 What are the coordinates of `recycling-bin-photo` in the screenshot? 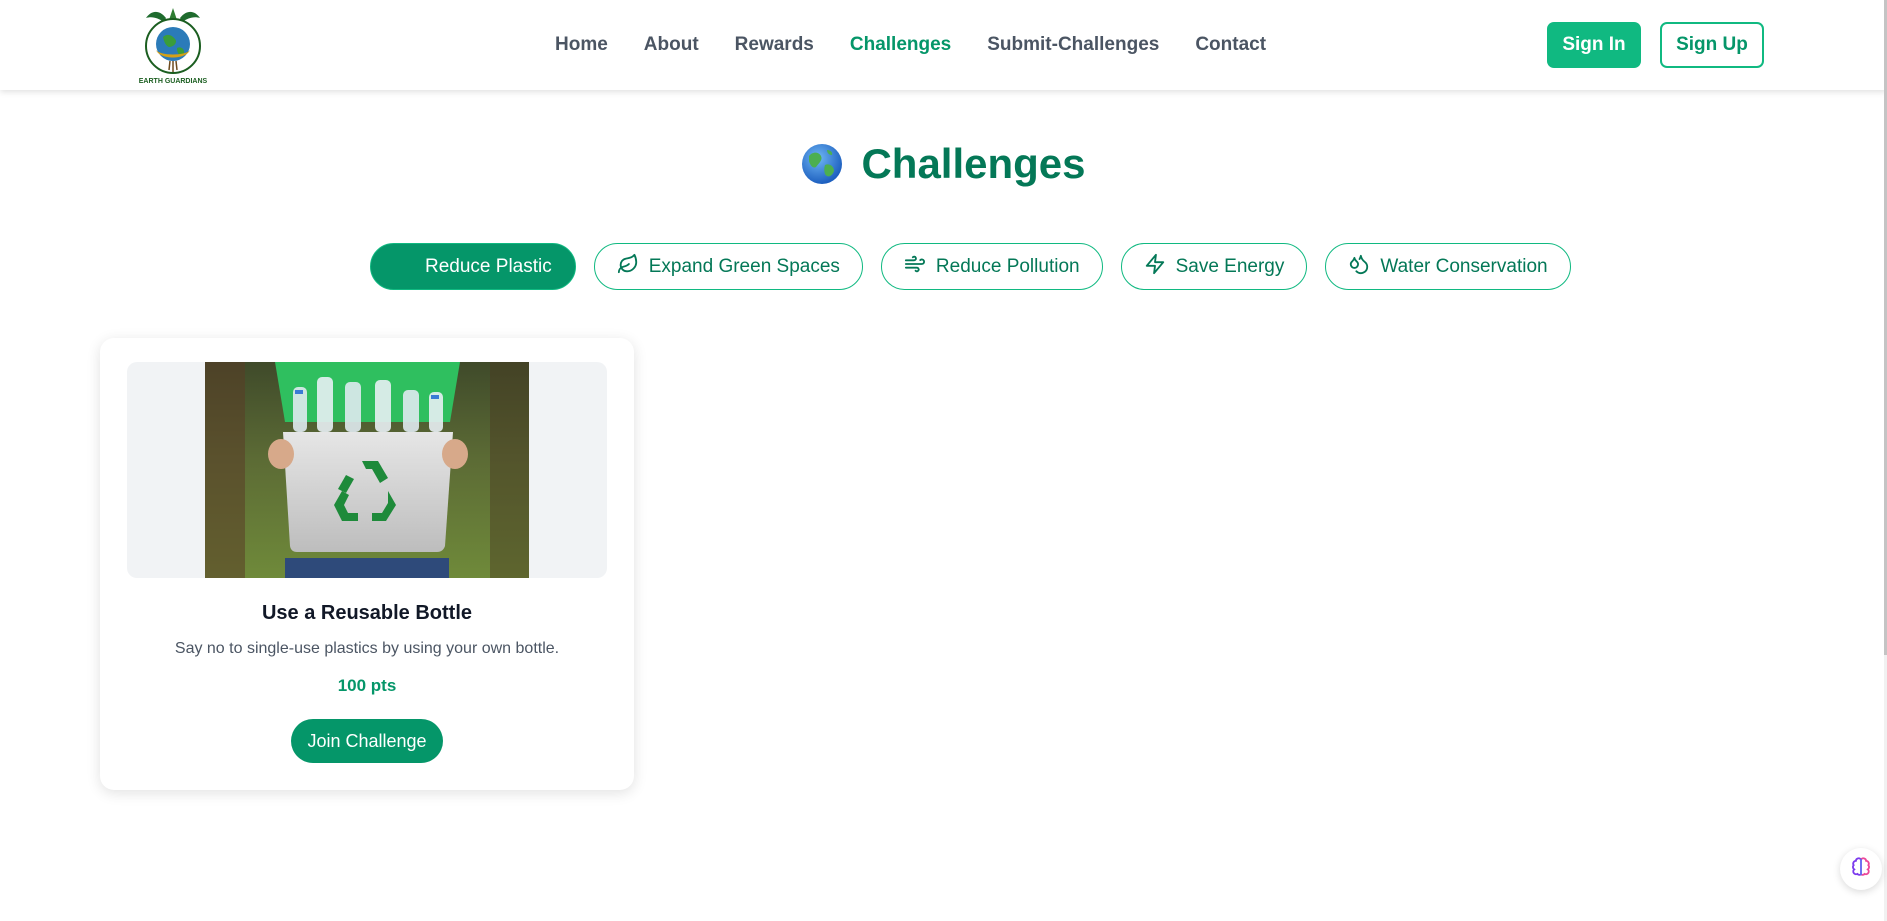 It's located at (367, 470).